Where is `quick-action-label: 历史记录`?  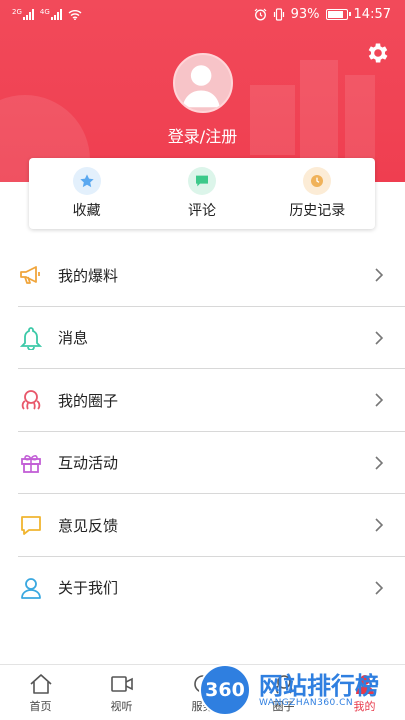 quick-action-label: 历史记录 is located at coordinates (317, 211).